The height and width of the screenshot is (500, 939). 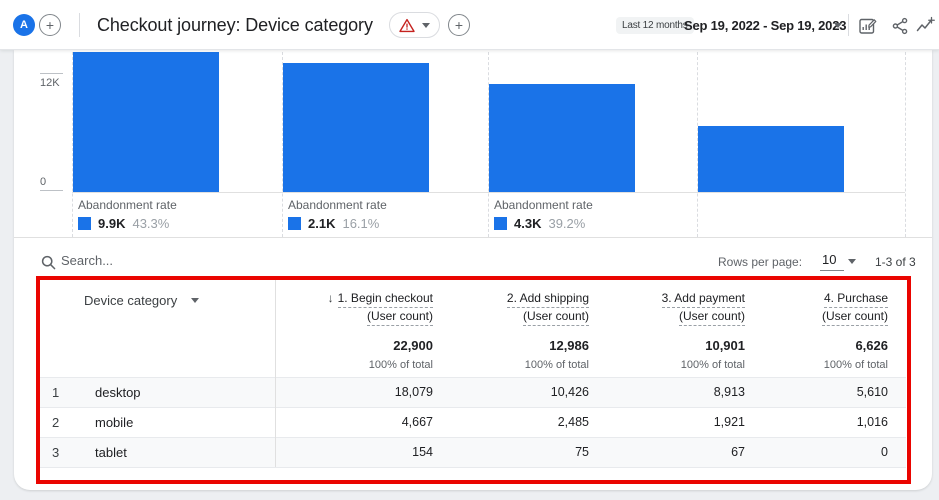 What do you see at coordinates (738, 452) in the screenshot?
I see `cell-value: 67` at bounding box center [738, 452].